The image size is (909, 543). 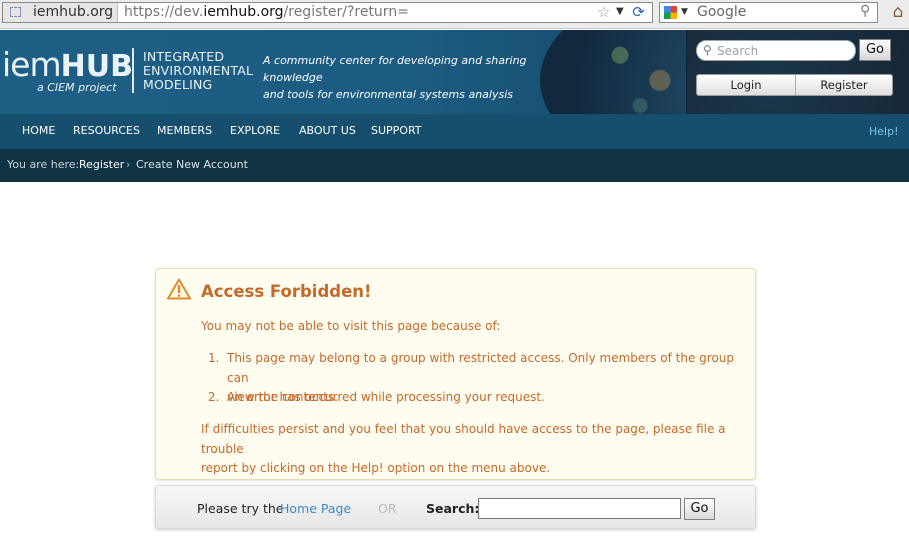 What do you see at coordinates (178, 84) in the screenshot?
I see `logo-subtitle-line: MODELING` at bounding box center [178, 84].